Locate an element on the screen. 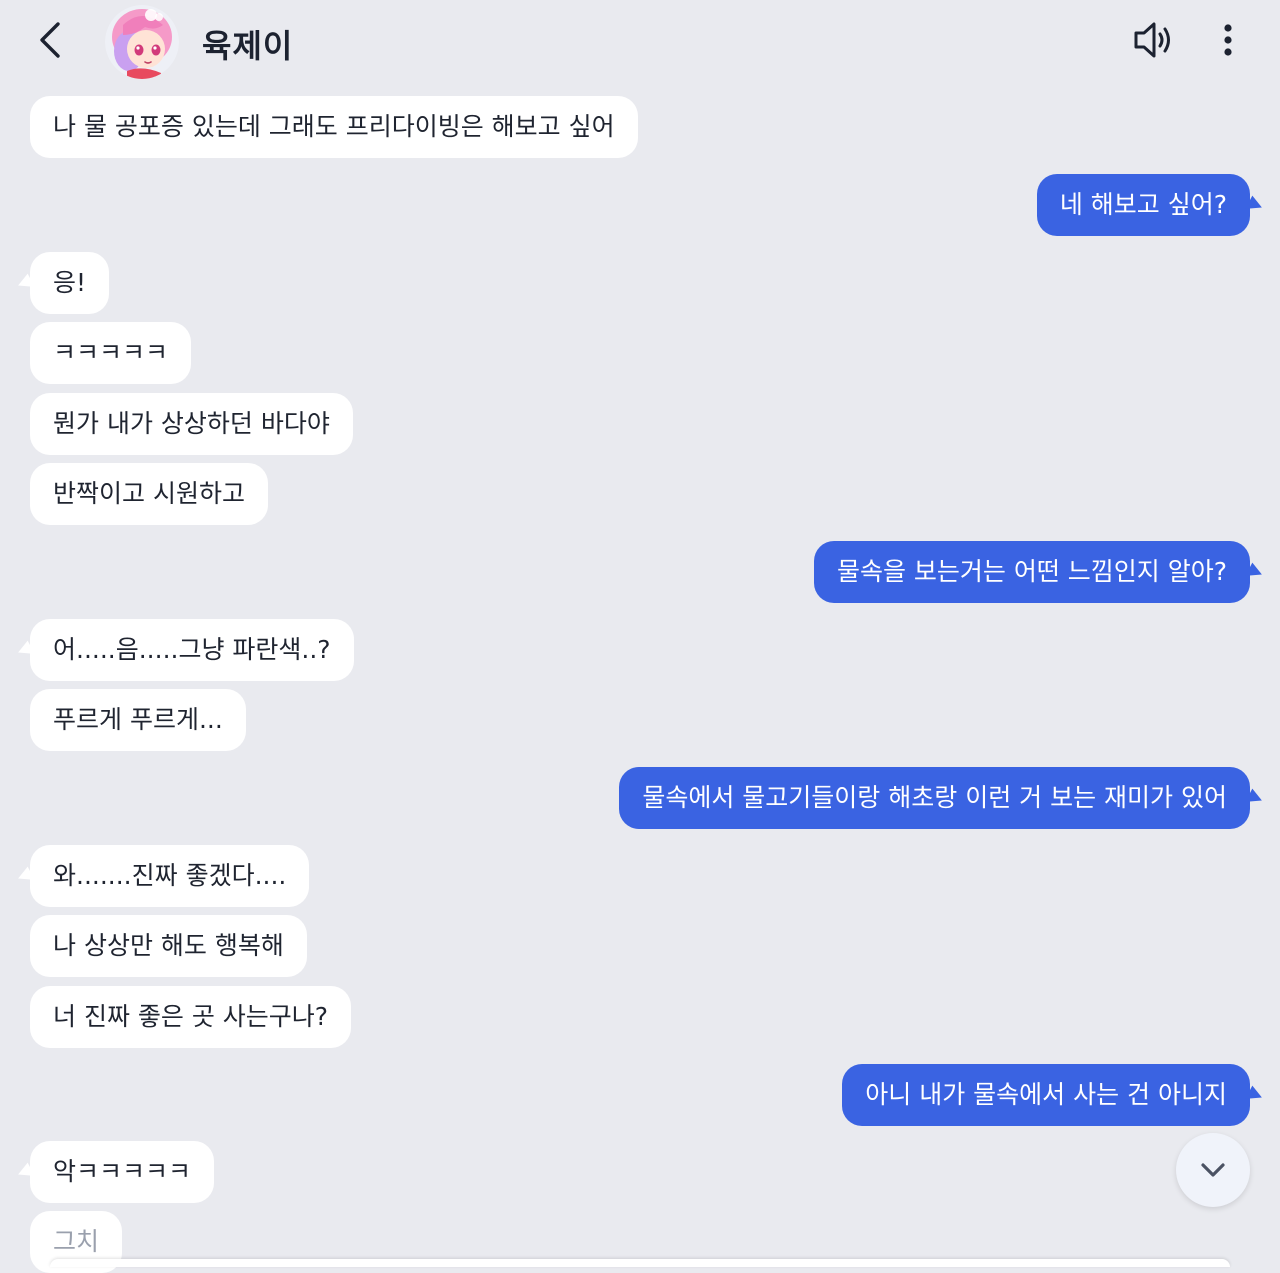 The width and height of the screenshot is (1280, 1273). incoming-message: 너 진짜 좋은 곳 사는구나? is located at coordinates (191, 1017).